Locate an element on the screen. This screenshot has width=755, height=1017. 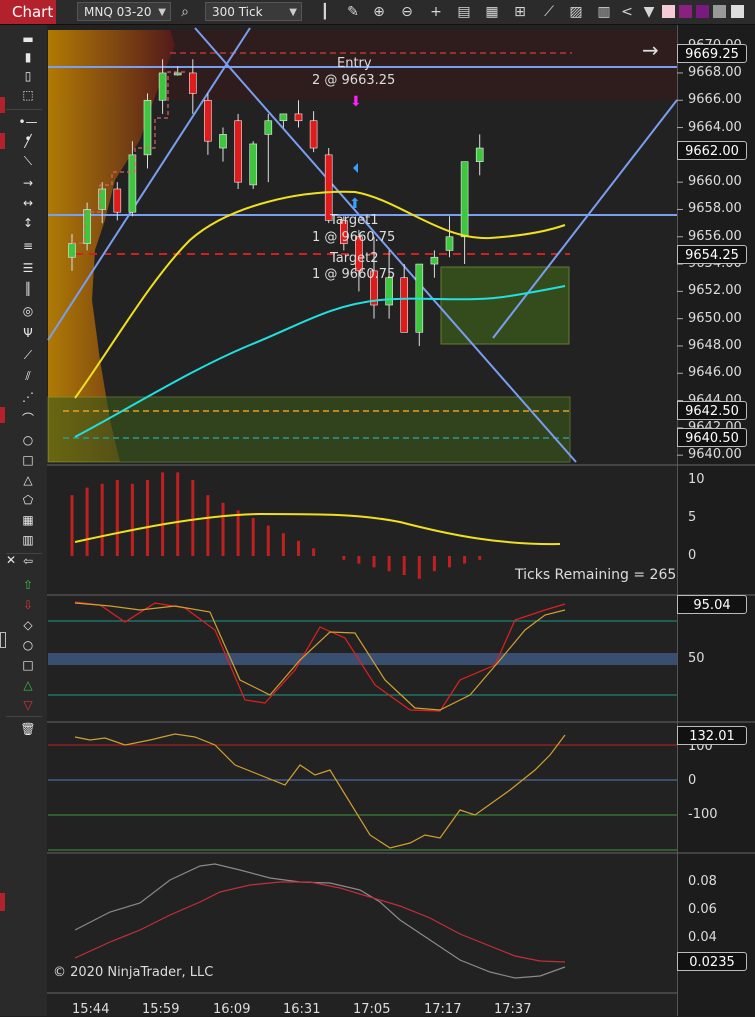
stoch-tick: 50 is located at coordinates (696, 658).